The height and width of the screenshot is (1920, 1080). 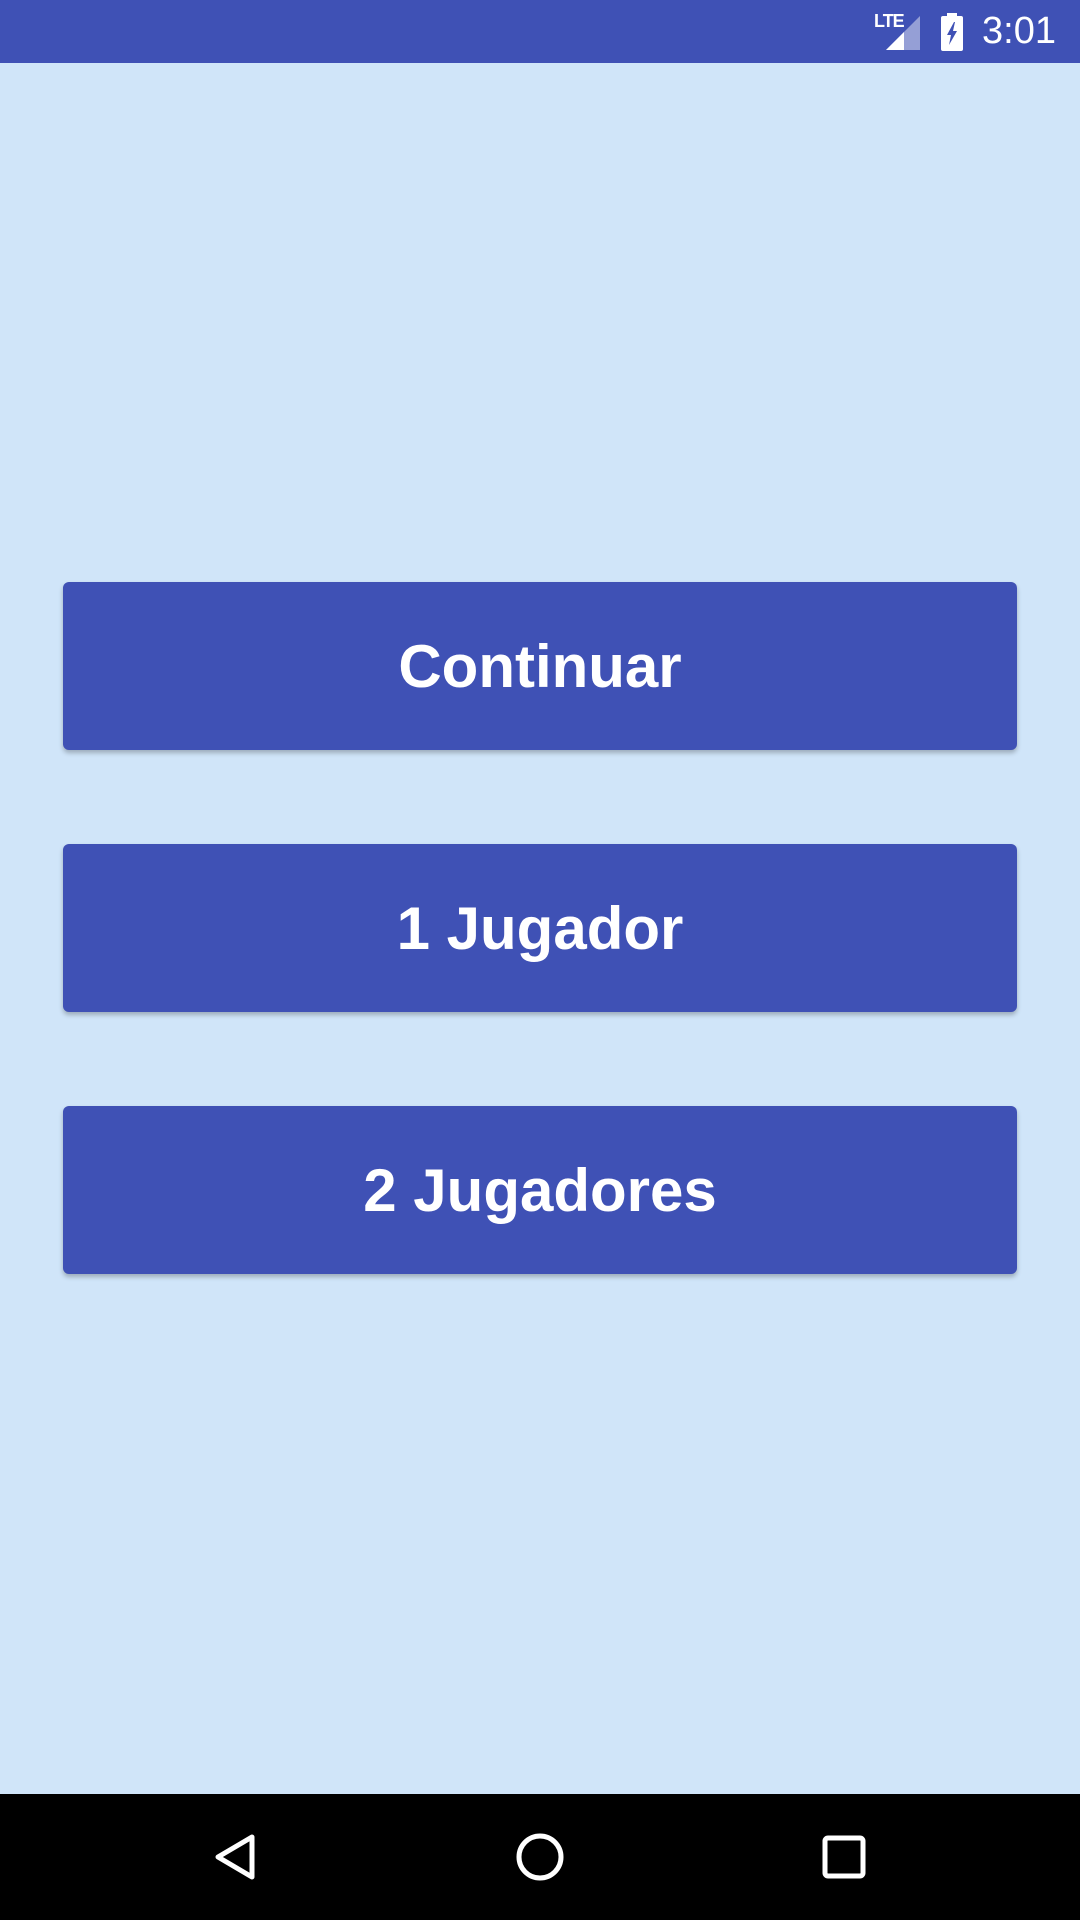 I want to click on signal-icon: LTE, so click(x=898, y=32).